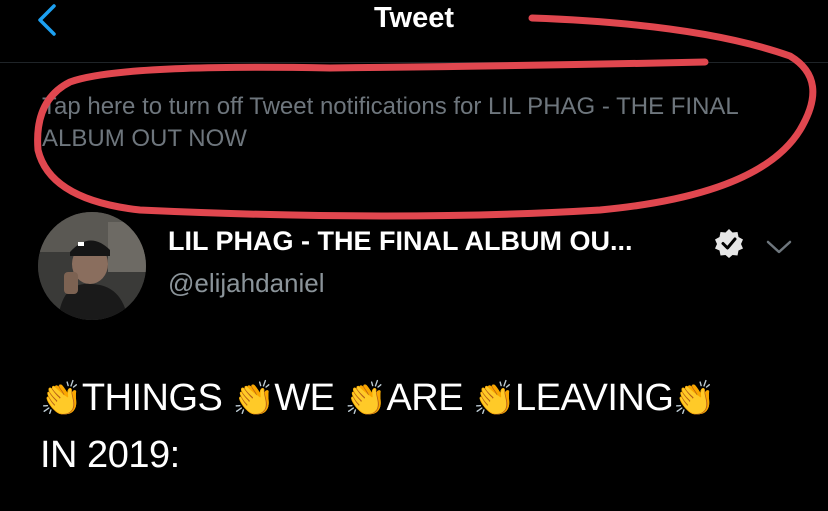 The width and height of the screenshot is (828, 511). I want to click on tweet-word: ARE, so click(425, 398).